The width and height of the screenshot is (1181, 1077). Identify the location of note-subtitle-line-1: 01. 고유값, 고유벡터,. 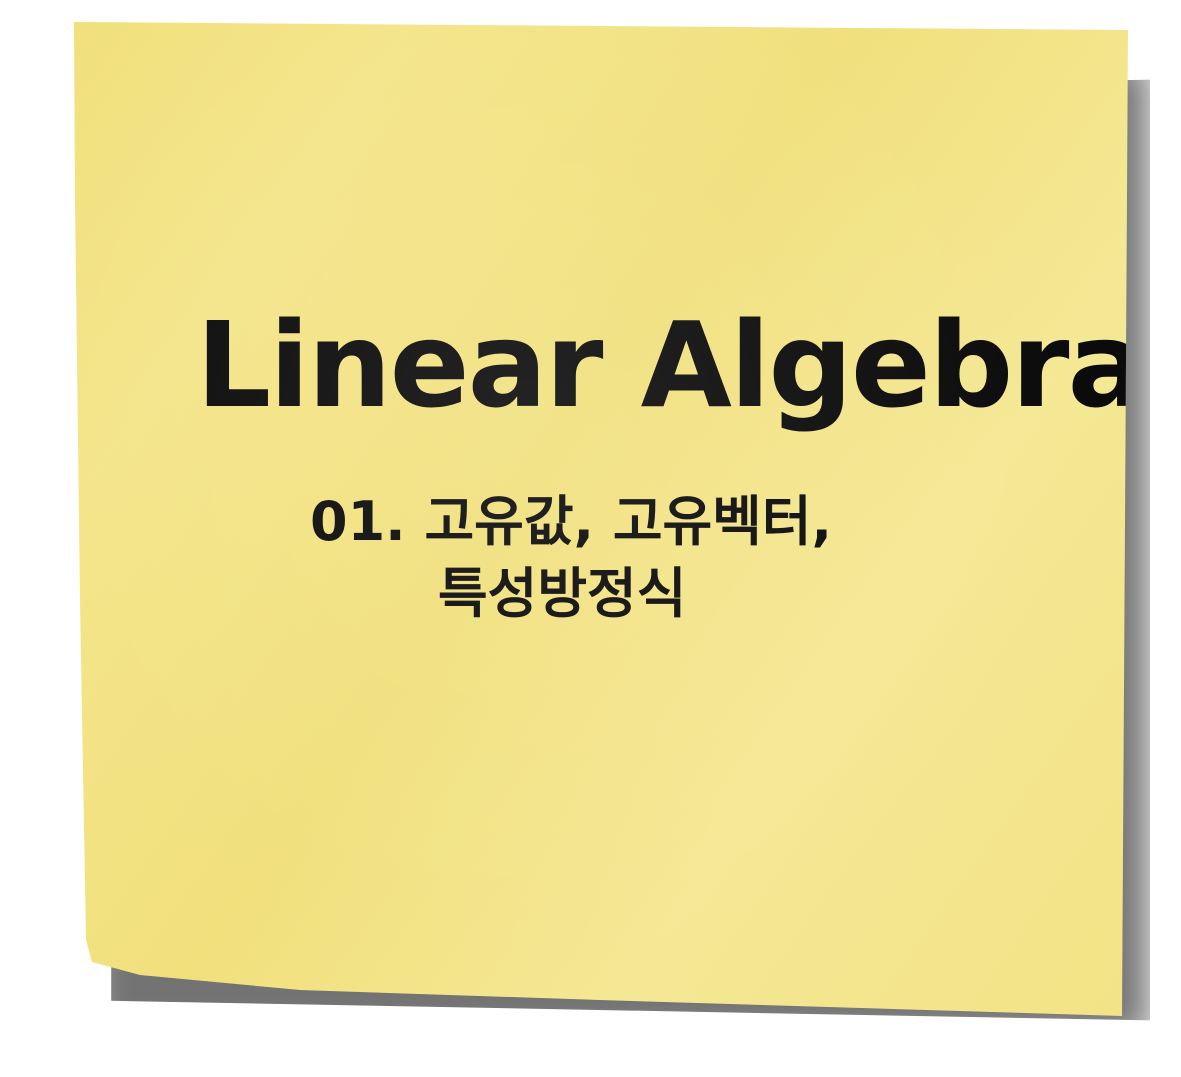
(571, 521).